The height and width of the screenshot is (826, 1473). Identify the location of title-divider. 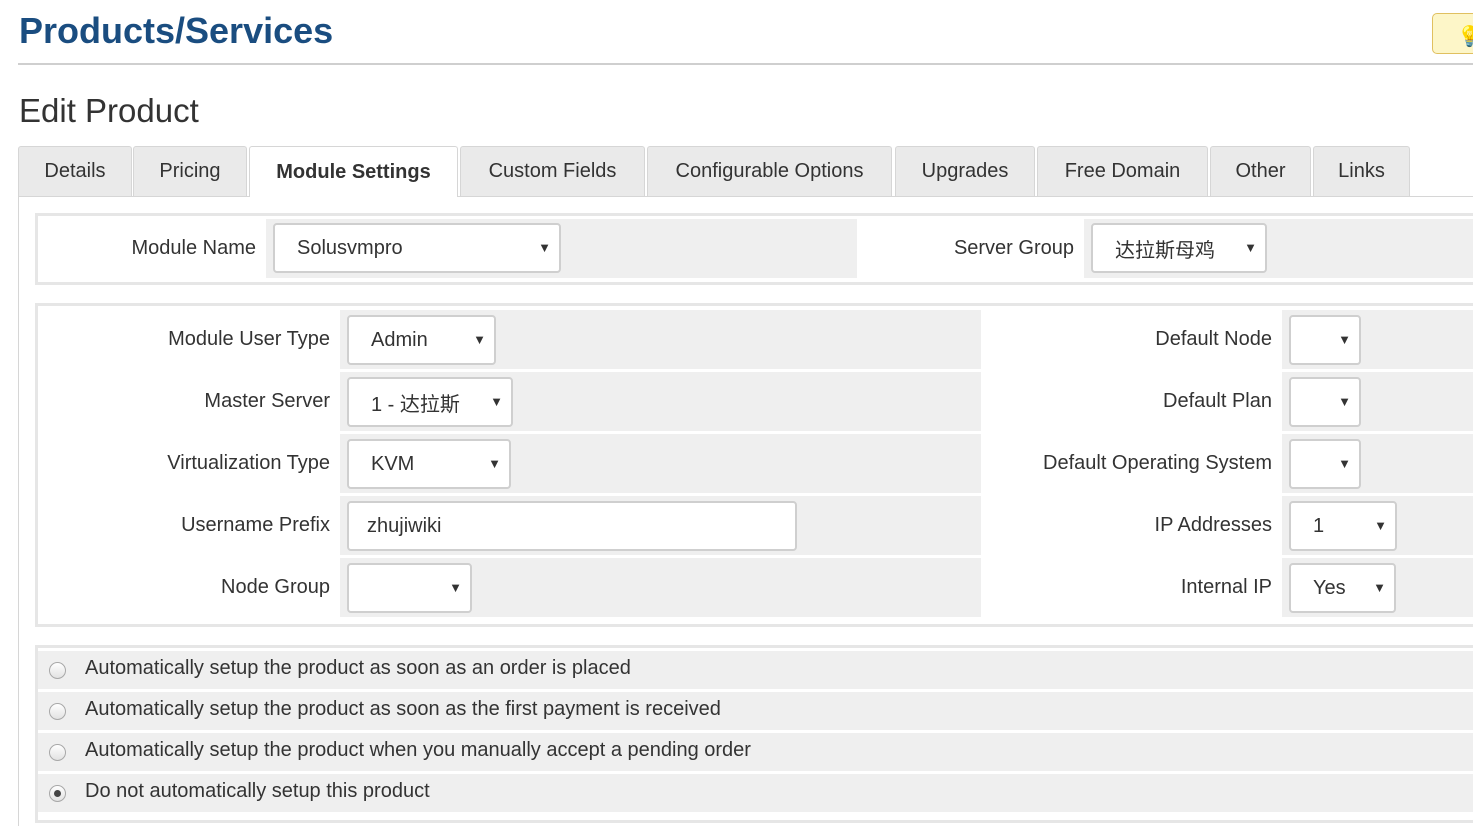
(745, 64).